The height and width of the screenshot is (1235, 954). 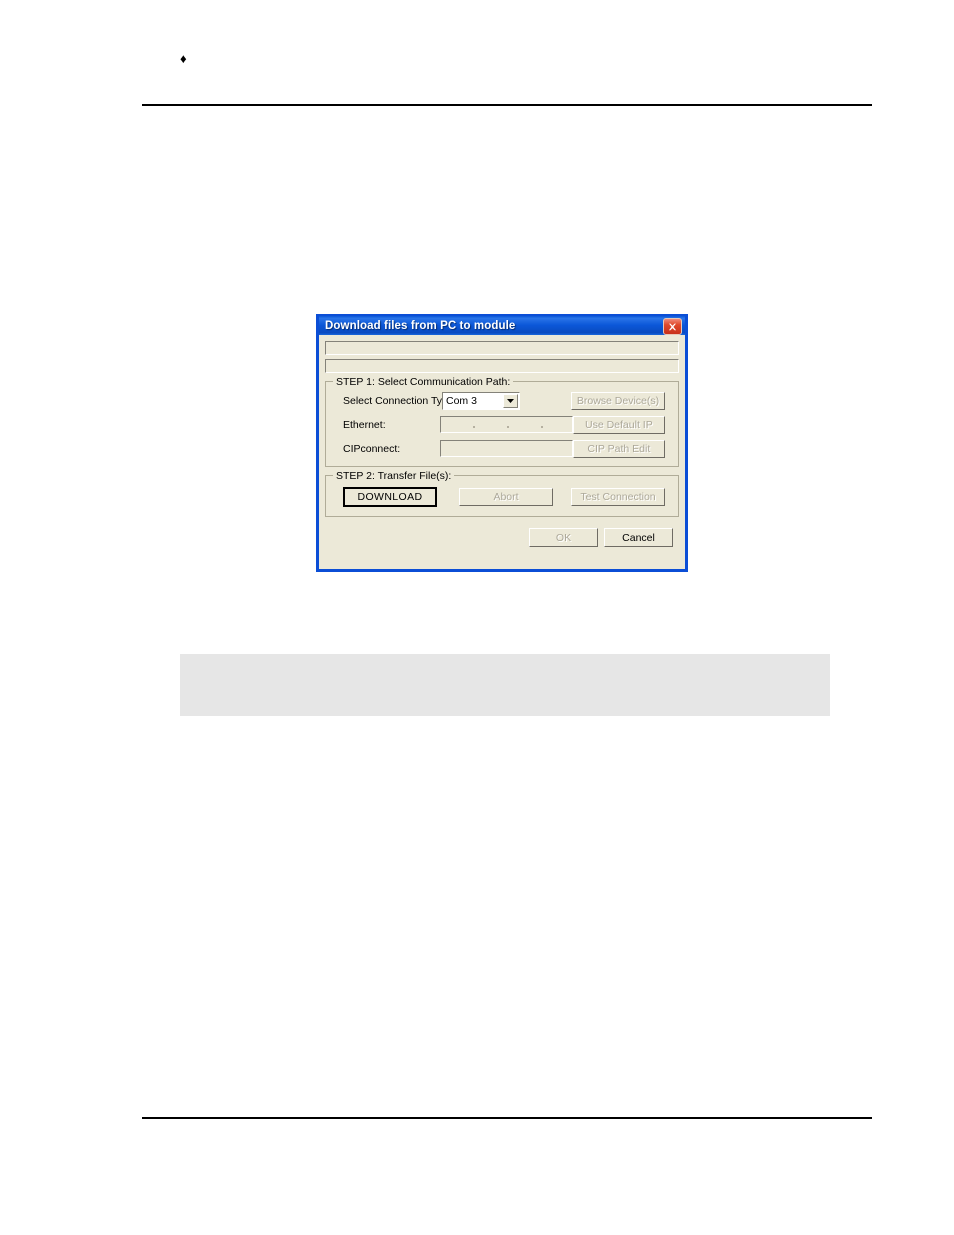 I want to click on footer-rule, so click(x=507, y=1118).